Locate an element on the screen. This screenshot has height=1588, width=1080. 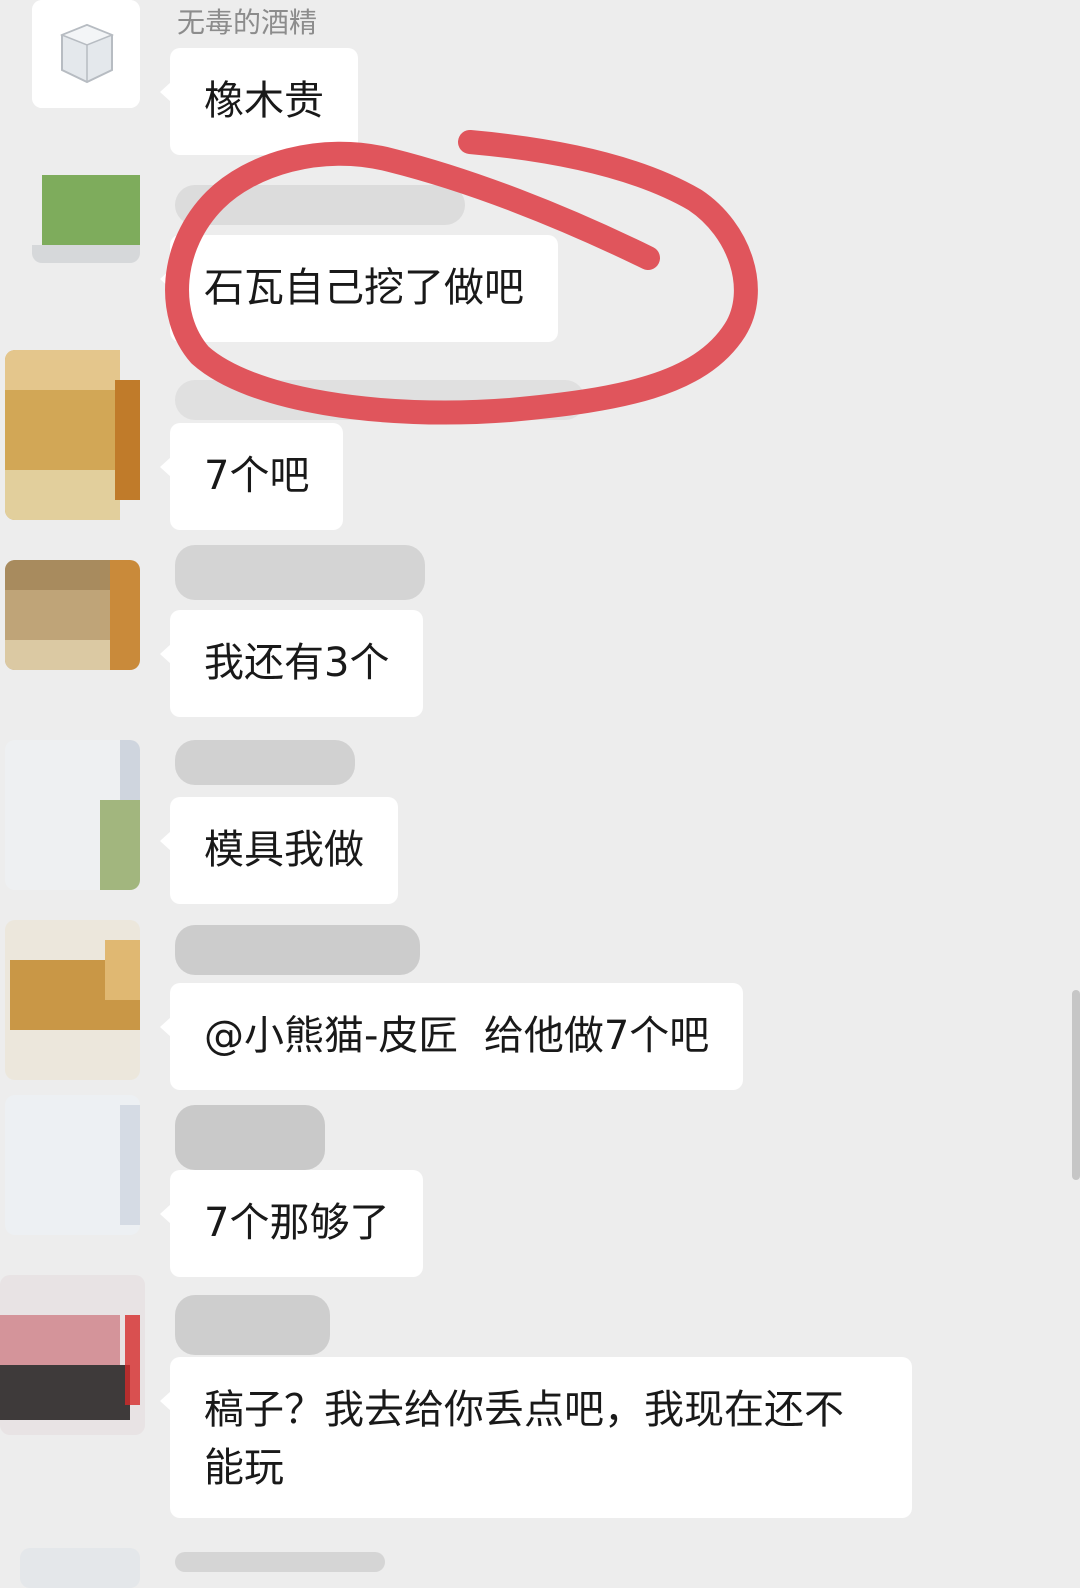
message-bubble: 7个那够了 is located at coordinates (291, 1223).